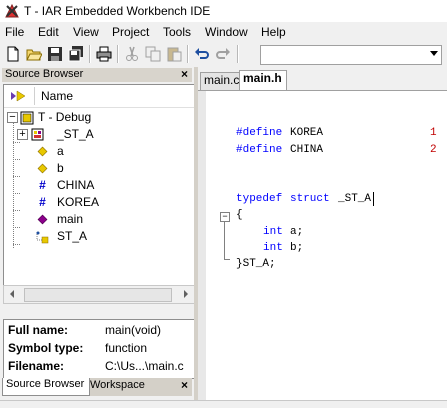  What do you see at coordinates (307, 150) in the screenshot?
I see `code-identifier: CHINA` at bounding box center [307, 150].